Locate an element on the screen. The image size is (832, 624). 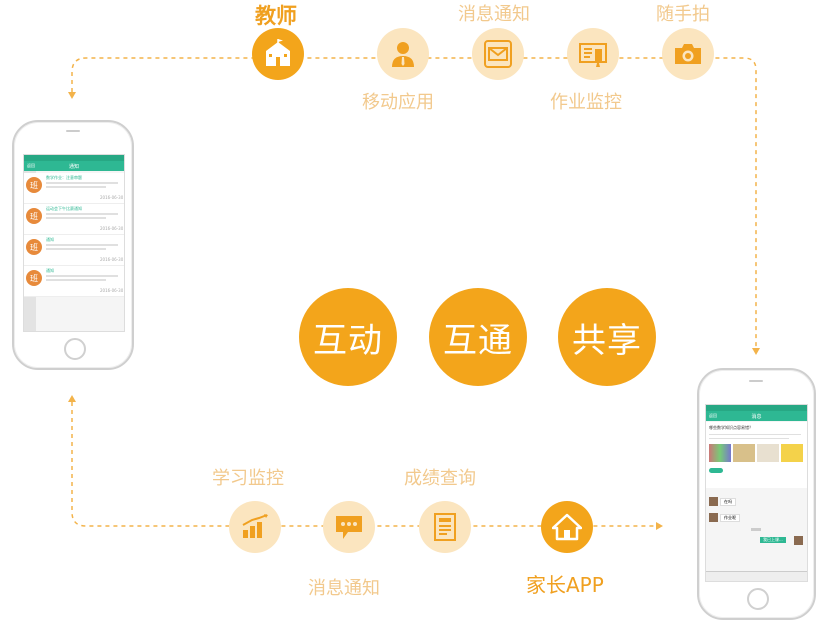
camera-icon is located at coordinates (688, 54).